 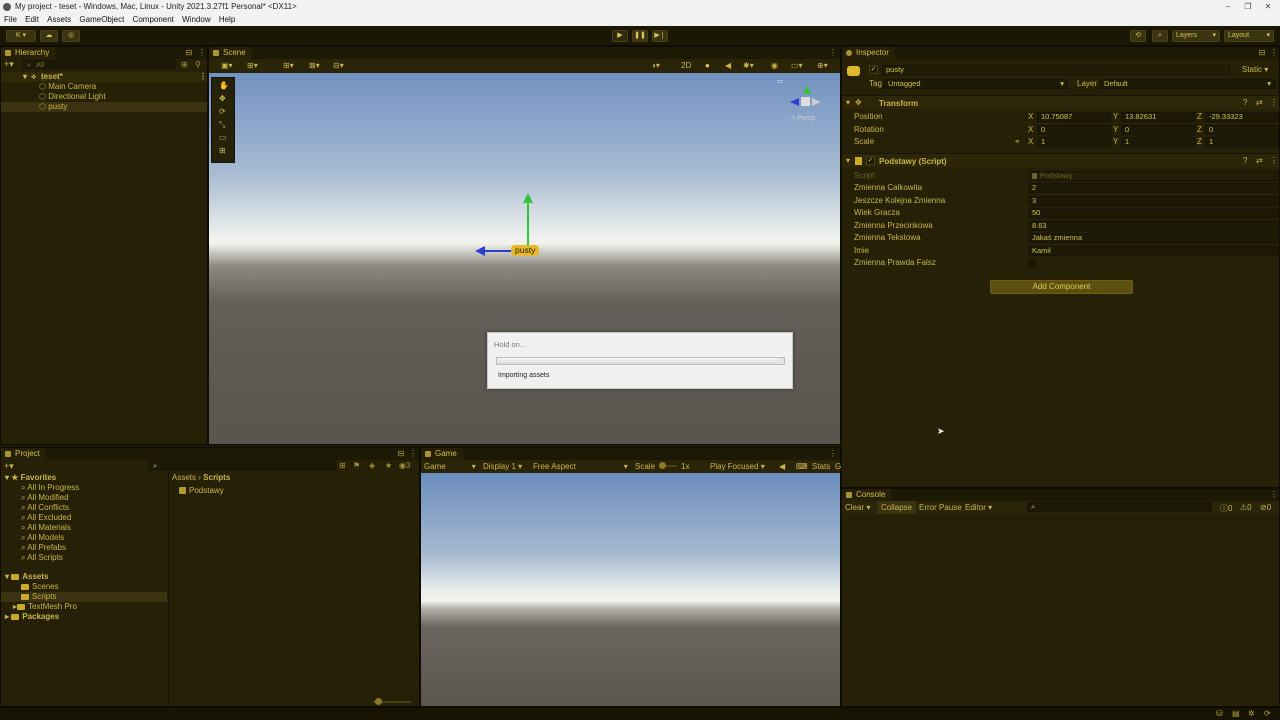 I want to click on audio-icon: ◀, so click(x=728, y=65).